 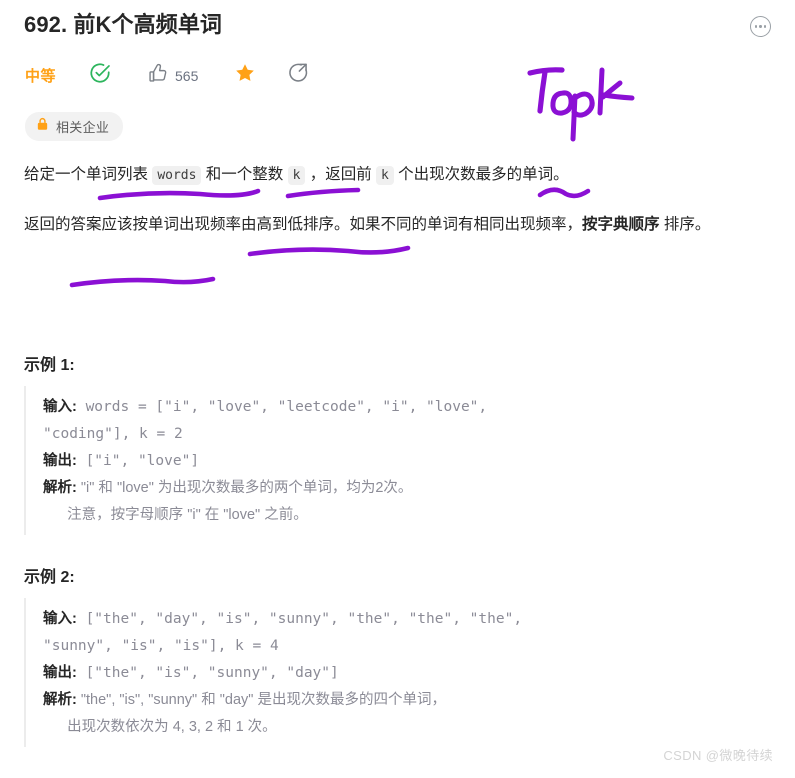 I want to click on example-1-heading: 示例 1:, so click(x=49, y=365).